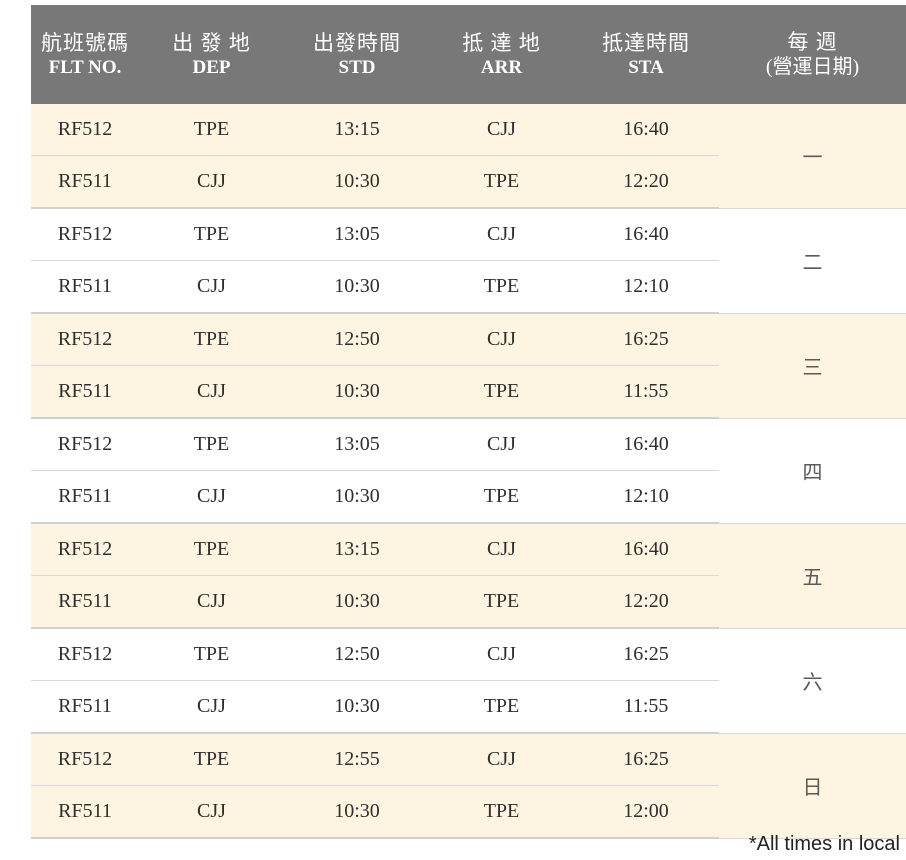 The width and height of the screenshot is (906, 860). What do you see at coordinates (824, 844) in the screenshot?
I see `footnote: *All times in local` at bounding box center [824, 844].